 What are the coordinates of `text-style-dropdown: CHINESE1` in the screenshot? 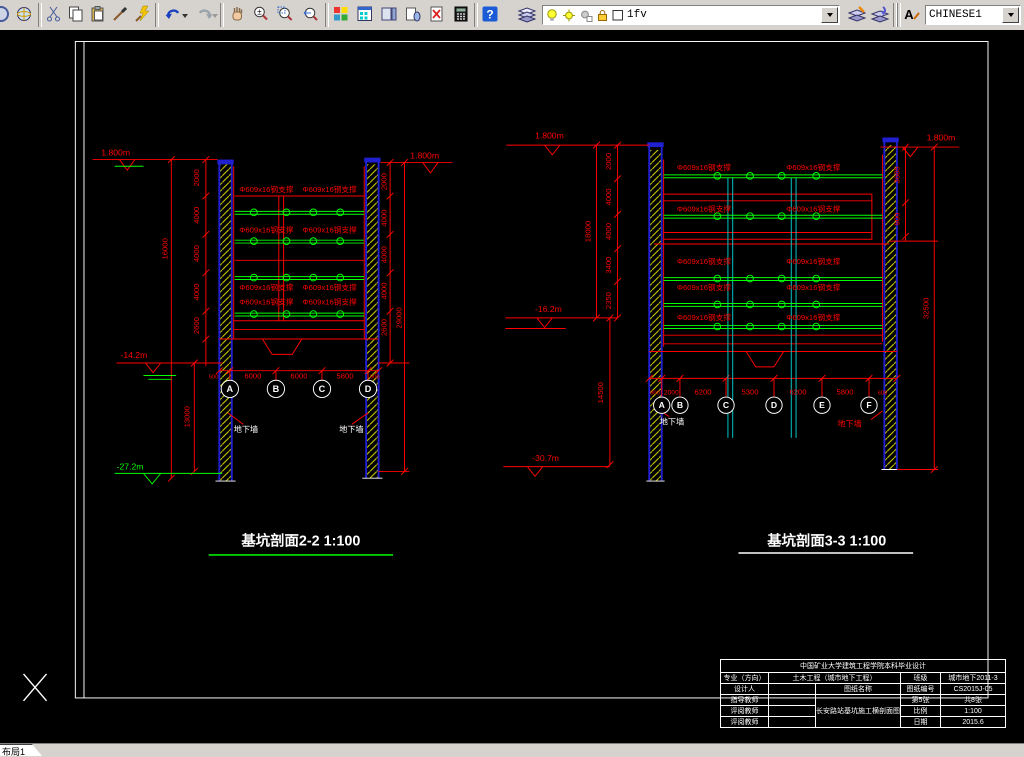 It's located at (973, 15).